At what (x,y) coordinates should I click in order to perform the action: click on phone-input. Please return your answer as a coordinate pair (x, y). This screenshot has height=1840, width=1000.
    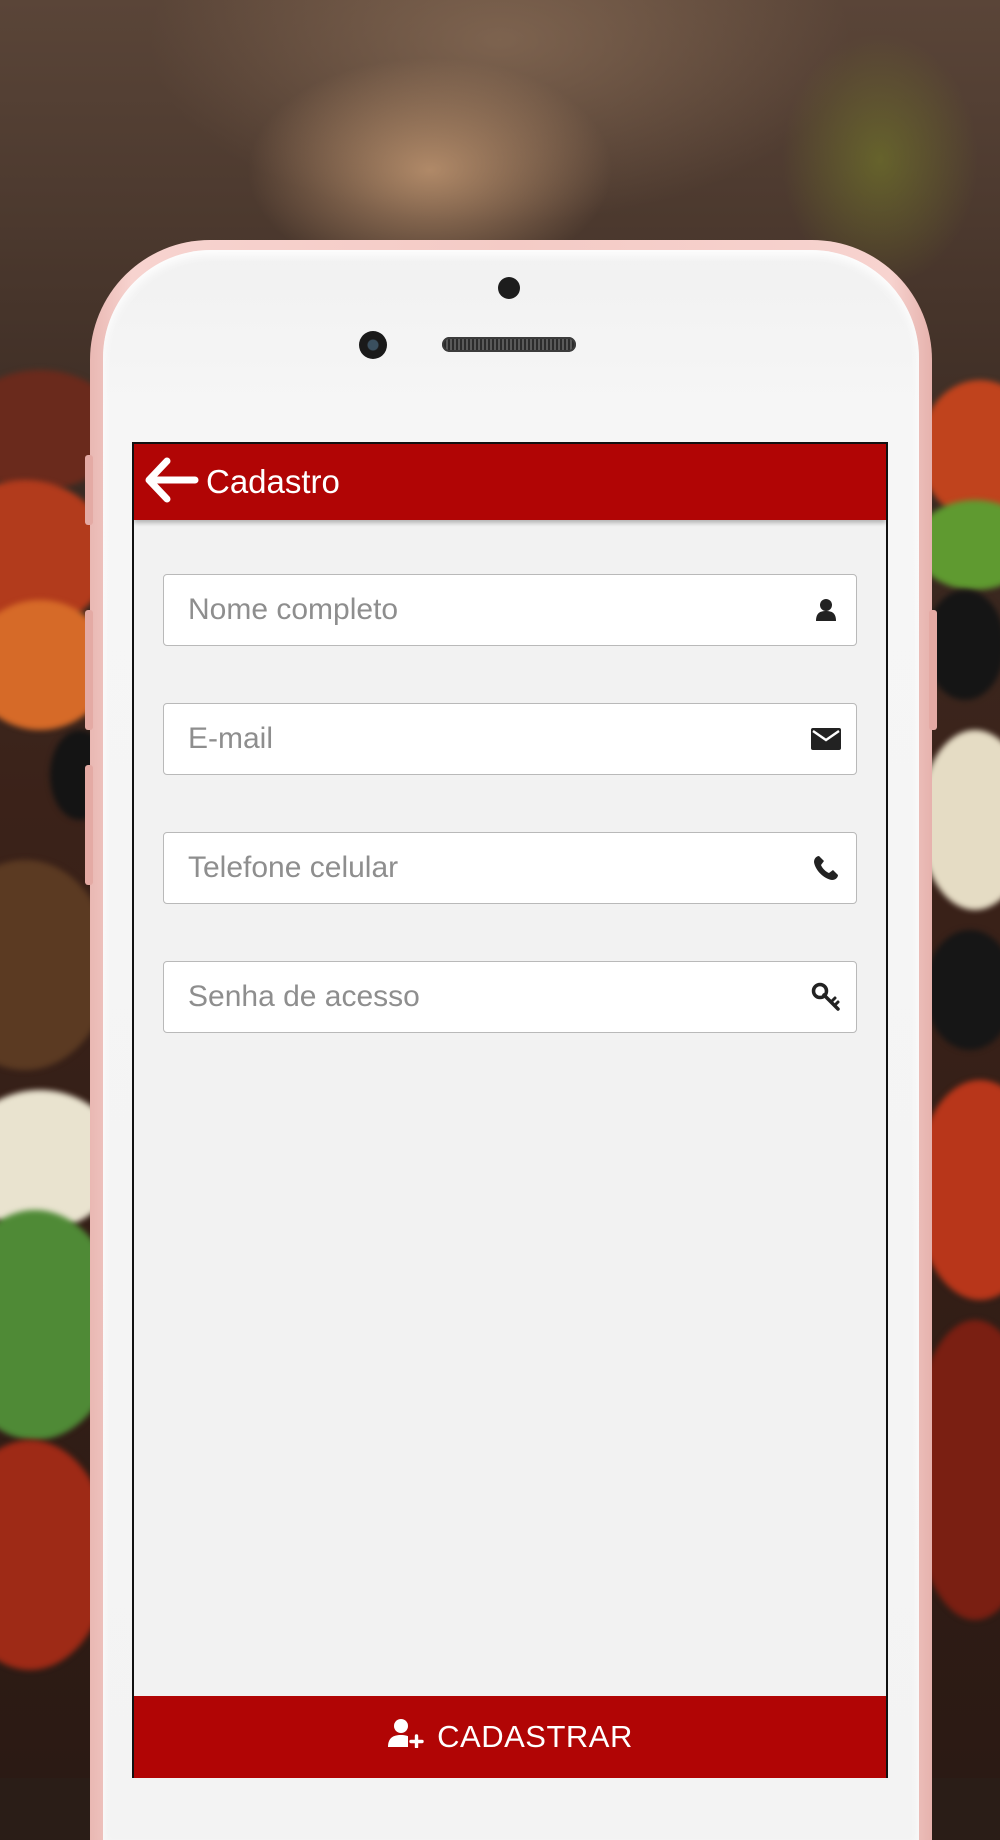
    Looking at the image, I should click on (480, 868).